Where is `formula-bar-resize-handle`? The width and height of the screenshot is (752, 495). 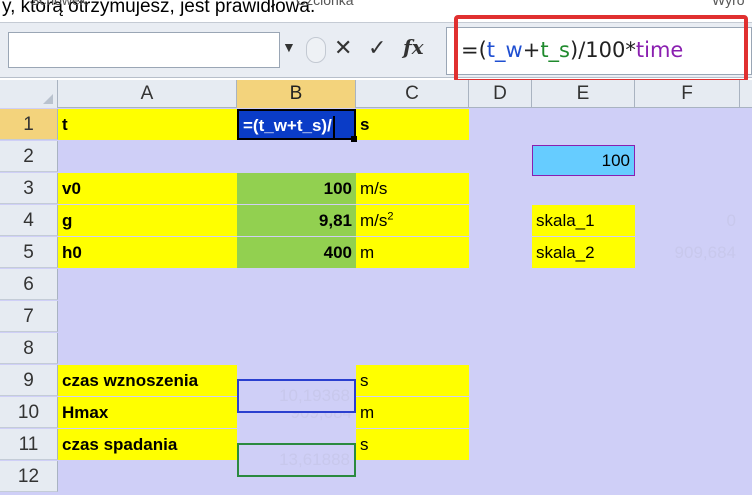
formula-bar-resize-handle is located at coordinates (316, 50).